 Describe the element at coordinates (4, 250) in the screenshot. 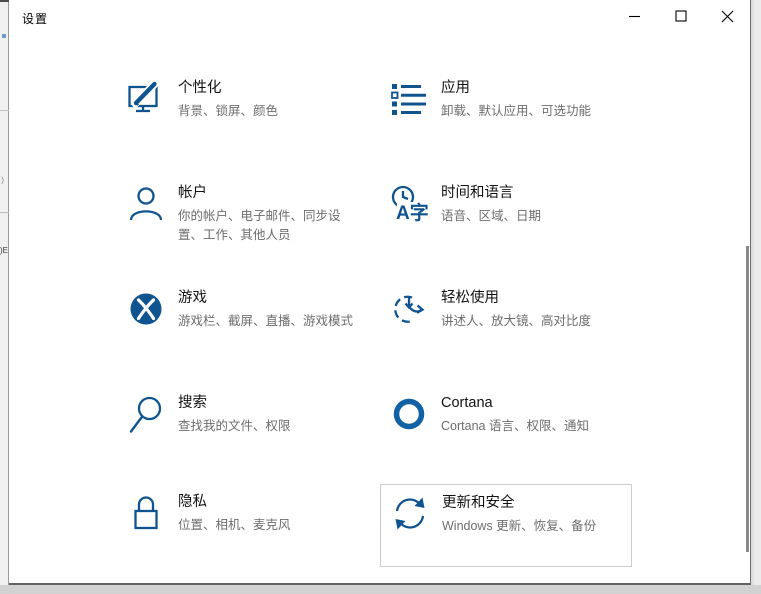

I see `background-text-fragment: )E` at that location.